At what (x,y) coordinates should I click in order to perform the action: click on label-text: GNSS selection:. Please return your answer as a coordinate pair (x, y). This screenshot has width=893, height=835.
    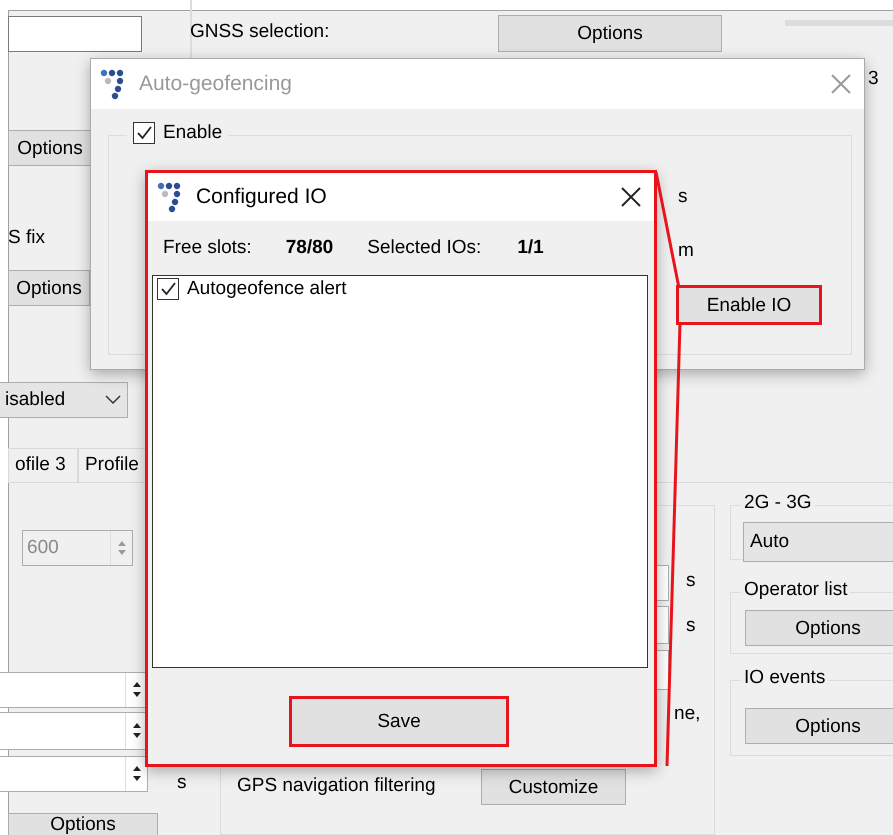
    Looking at the image, I should click on (260, 32).